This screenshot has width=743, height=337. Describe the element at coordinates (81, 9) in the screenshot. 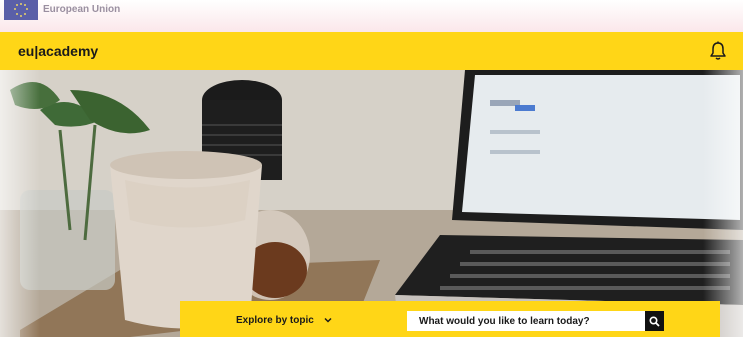

I see `eu-label: European Union` at that location.